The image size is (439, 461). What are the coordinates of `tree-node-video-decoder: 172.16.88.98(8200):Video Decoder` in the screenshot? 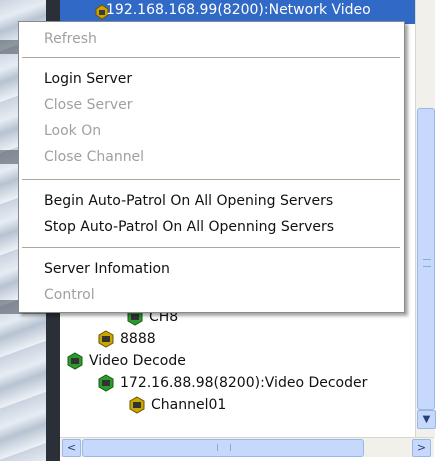 It's located at (232, 383).